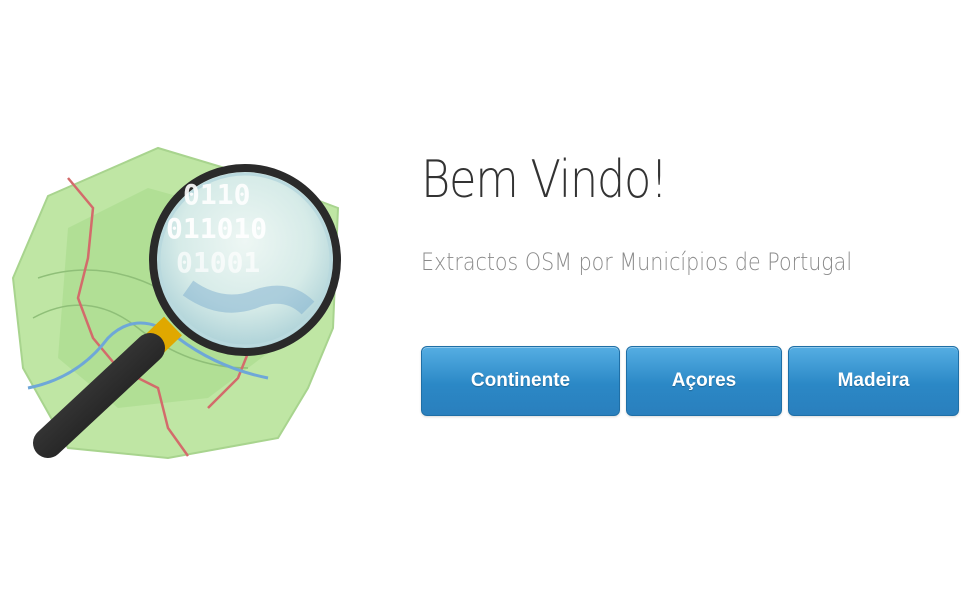  Describe the element at coordinates (218, 262) in the screenshot. I see `binary-line-3: 01001` at that location.